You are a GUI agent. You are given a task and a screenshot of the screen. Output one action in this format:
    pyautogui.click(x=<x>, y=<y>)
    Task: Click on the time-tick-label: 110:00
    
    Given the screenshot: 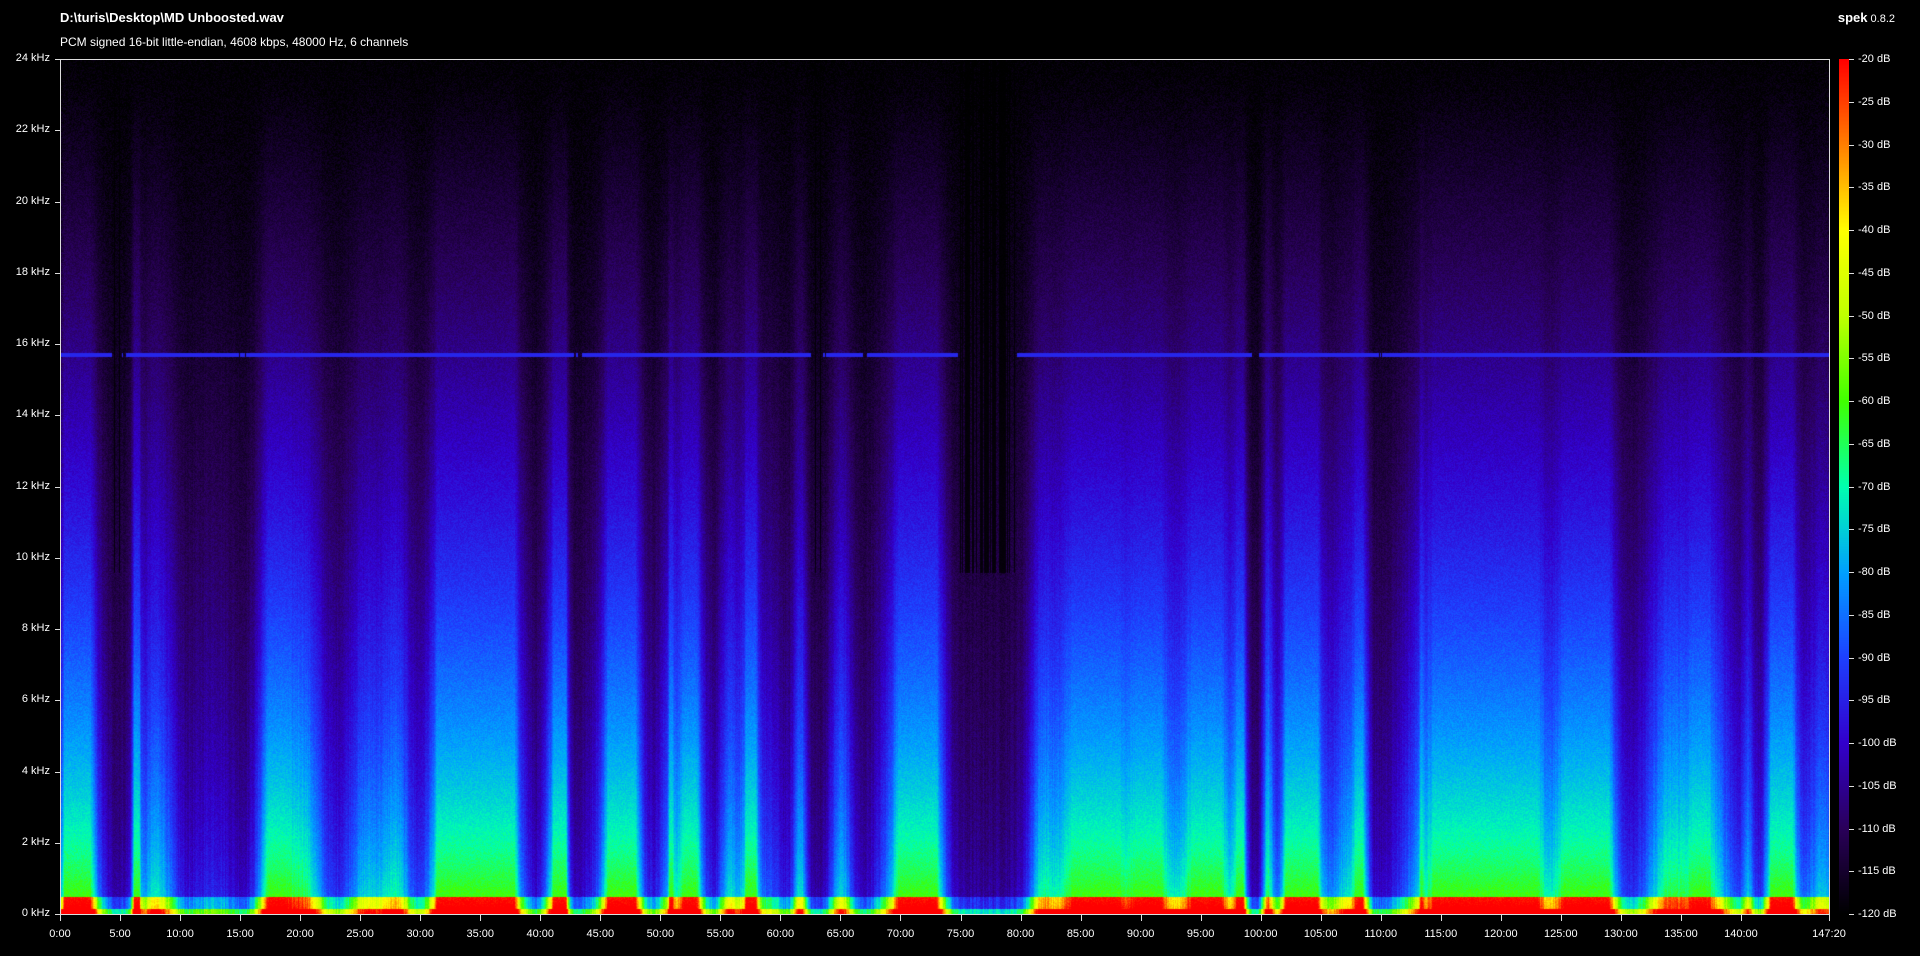 What is the action you would take?
    pyautogui.click(x=1381, y=934)
    